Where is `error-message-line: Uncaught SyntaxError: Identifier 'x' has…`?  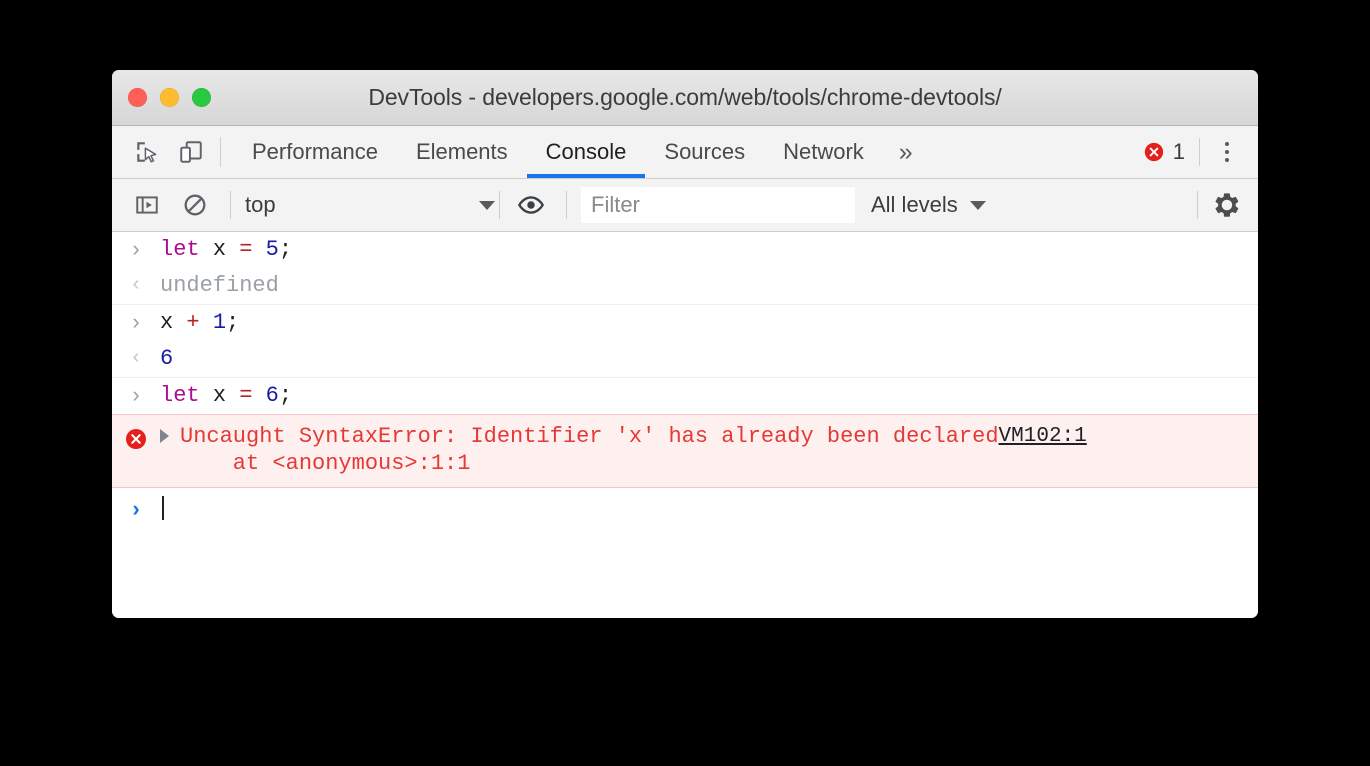
error-message-line: Uncaught SyntaxError: Identifier 'x' has… is located at coordinates (589, 436).